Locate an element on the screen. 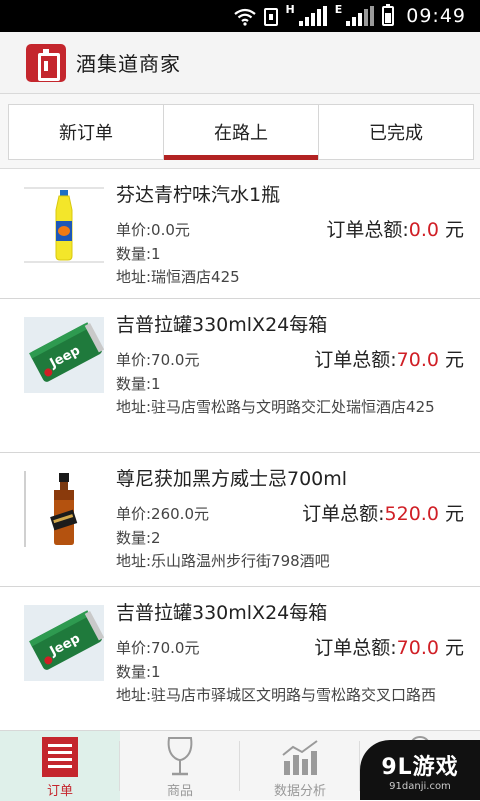 This screenshot has height=801, width=480. network-type-1: H is located at coordinates (290, 9).